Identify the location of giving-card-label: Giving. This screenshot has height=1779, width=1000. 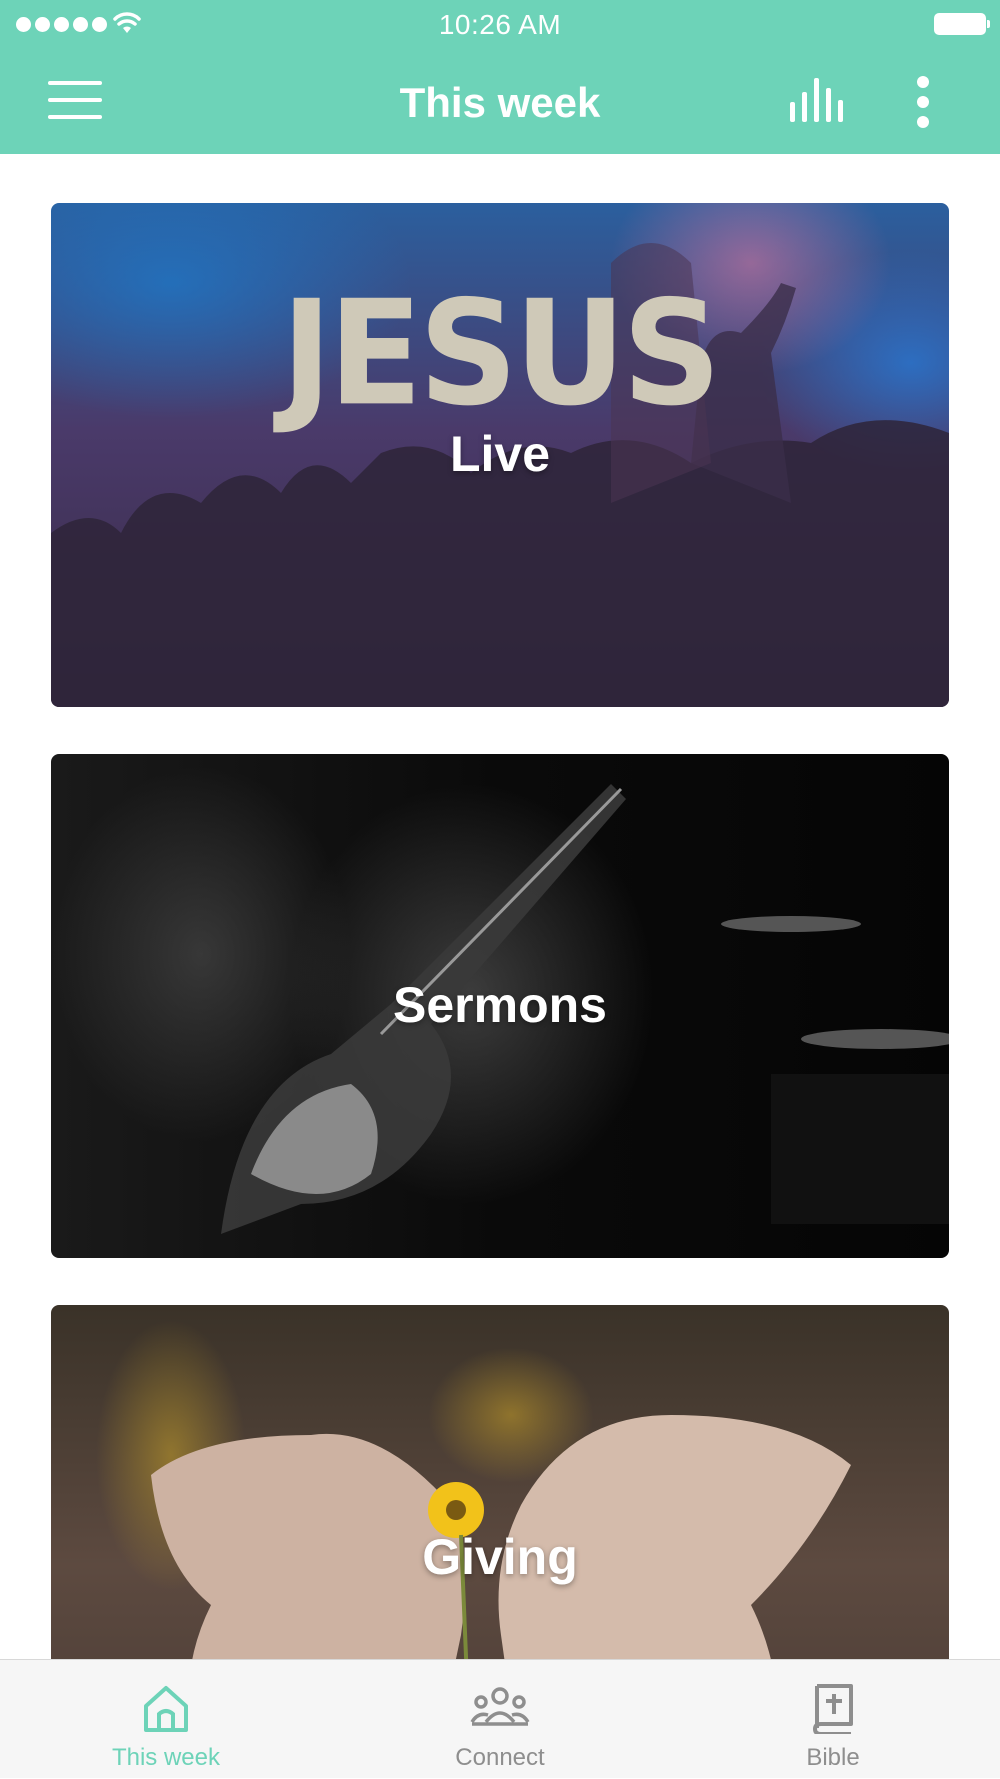
(500, 1557).